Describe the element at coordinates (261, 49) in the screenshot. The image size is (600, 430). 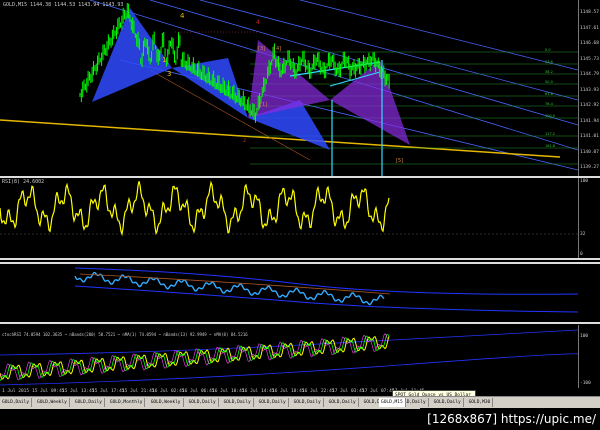
I see `wave-label-1-top: [3]` at that location.